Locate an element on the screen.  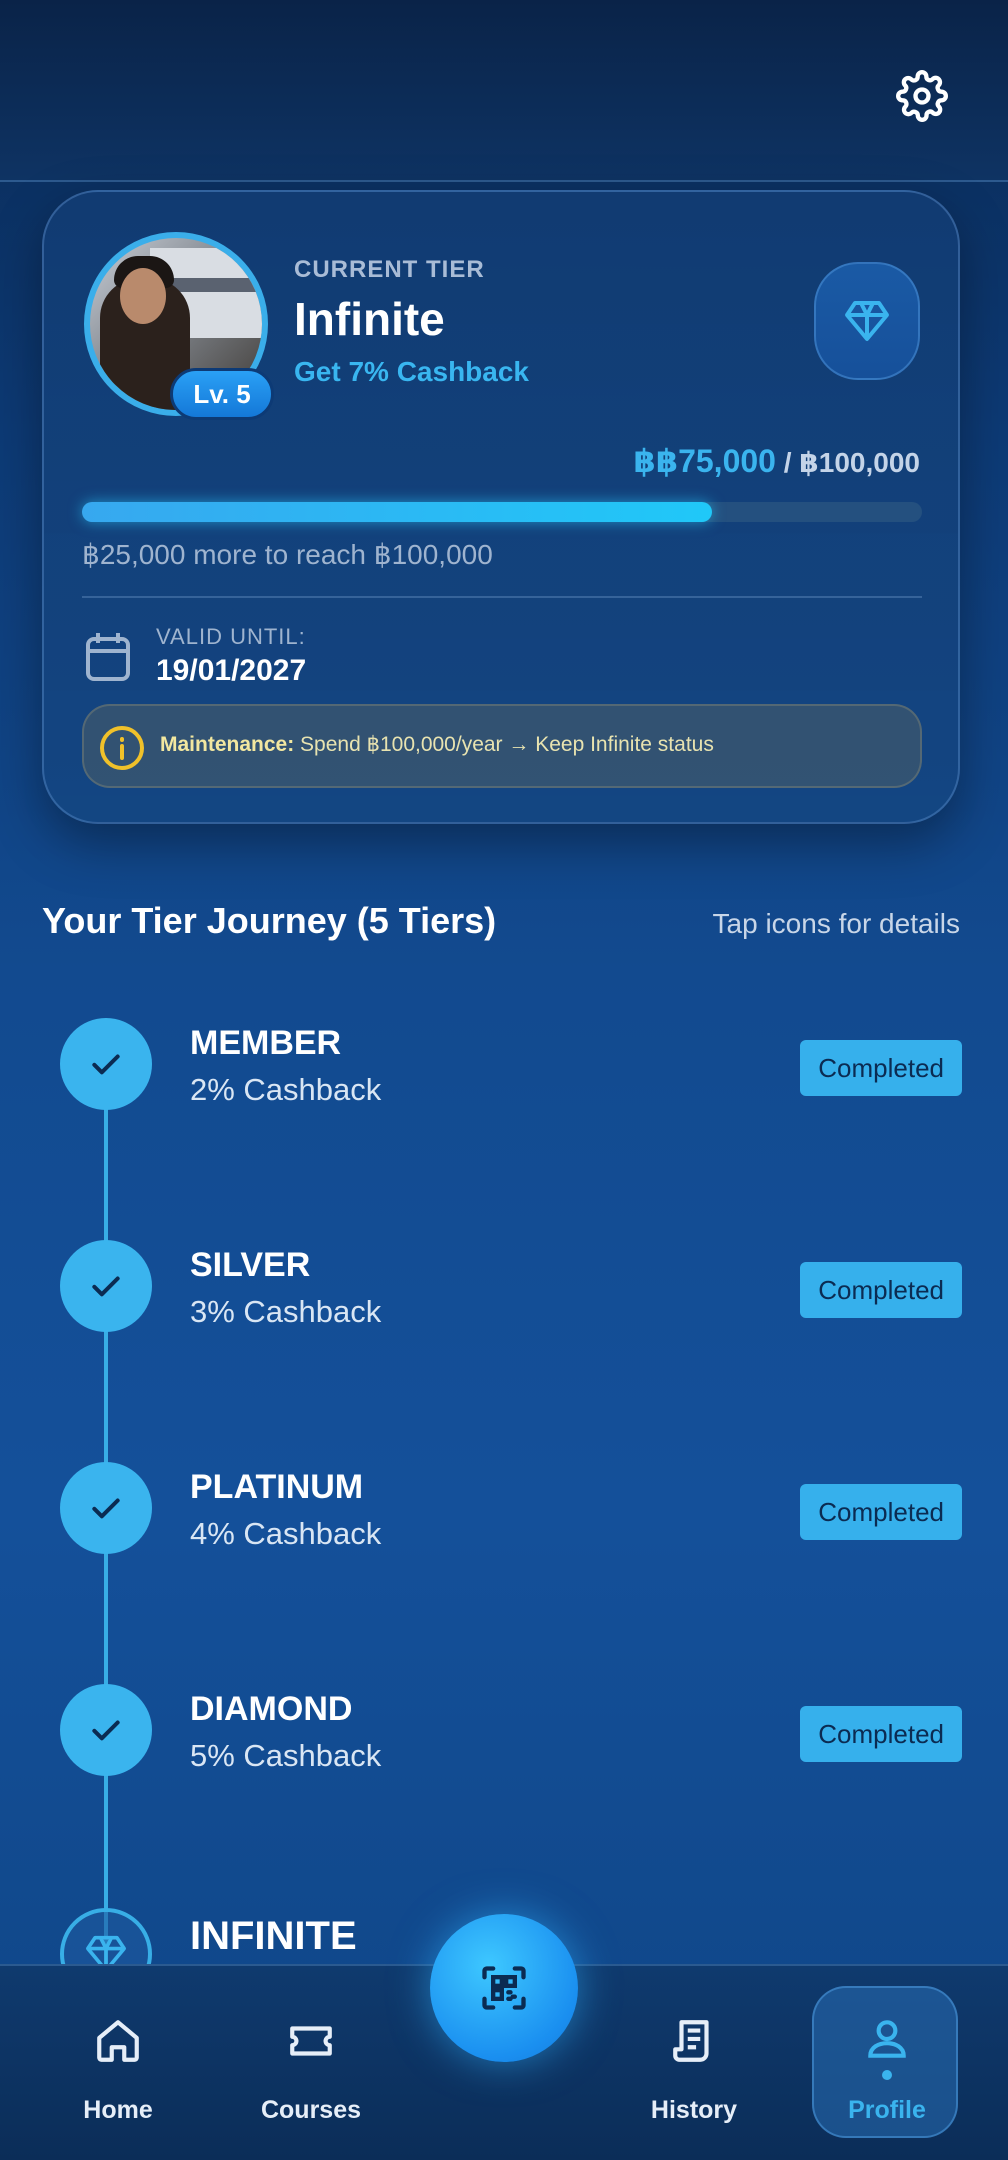
calendar-icon is located at coordinates (108, 657).